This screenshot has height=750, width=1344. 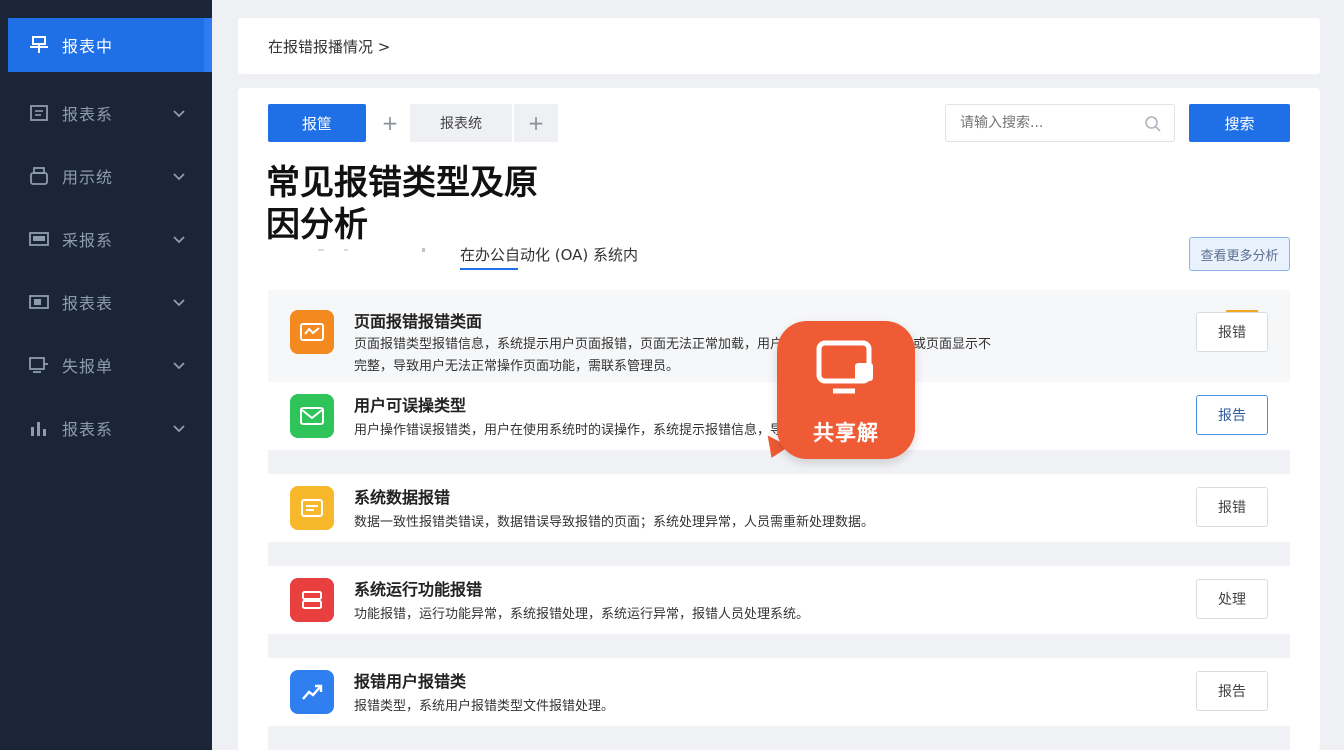 What do you see at coordinates (779, 46) in the screenshot?
I see `breadcrumb: 在报错报播情况 >` at bounding box center [779, 46].